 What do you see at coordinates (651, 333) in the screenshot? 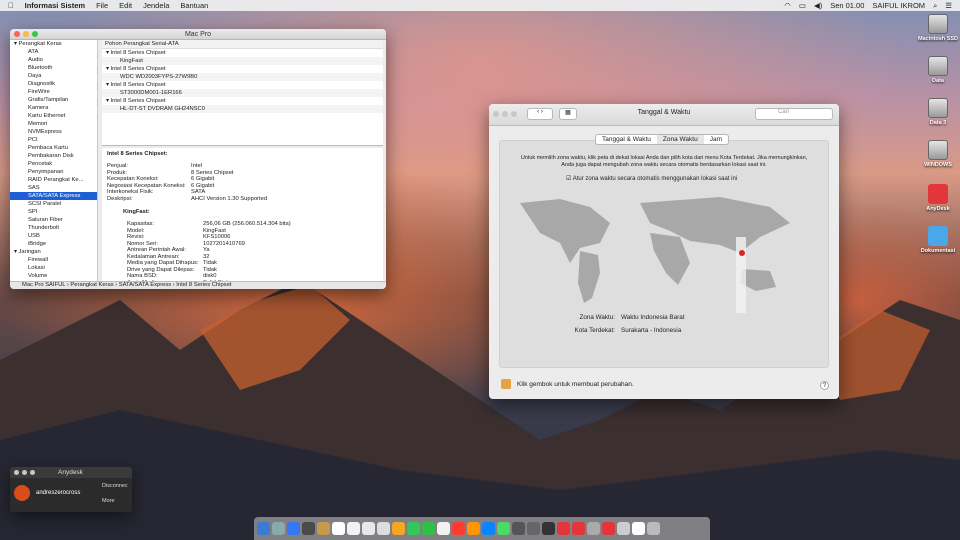
I see `city-value: Surakarta - Indonesia` at bounding box center [651, 333].